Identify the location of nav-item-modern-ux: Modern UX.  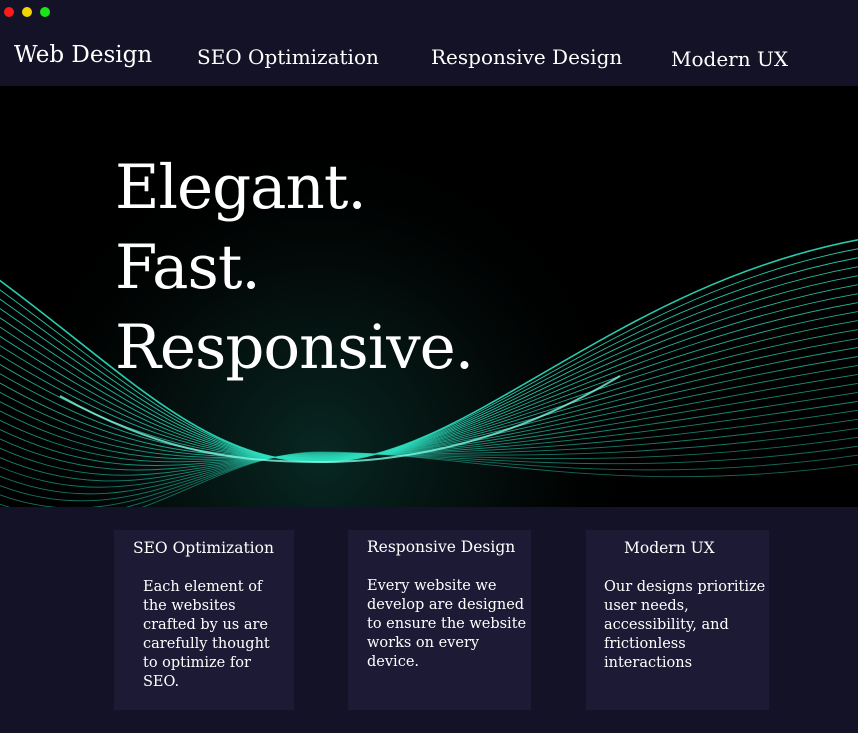
(729, 59).